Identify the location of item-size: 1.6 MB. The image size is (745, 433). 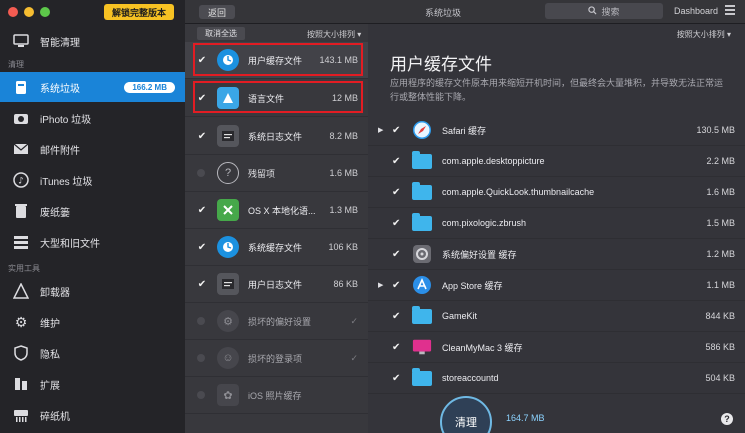
(720, 192).